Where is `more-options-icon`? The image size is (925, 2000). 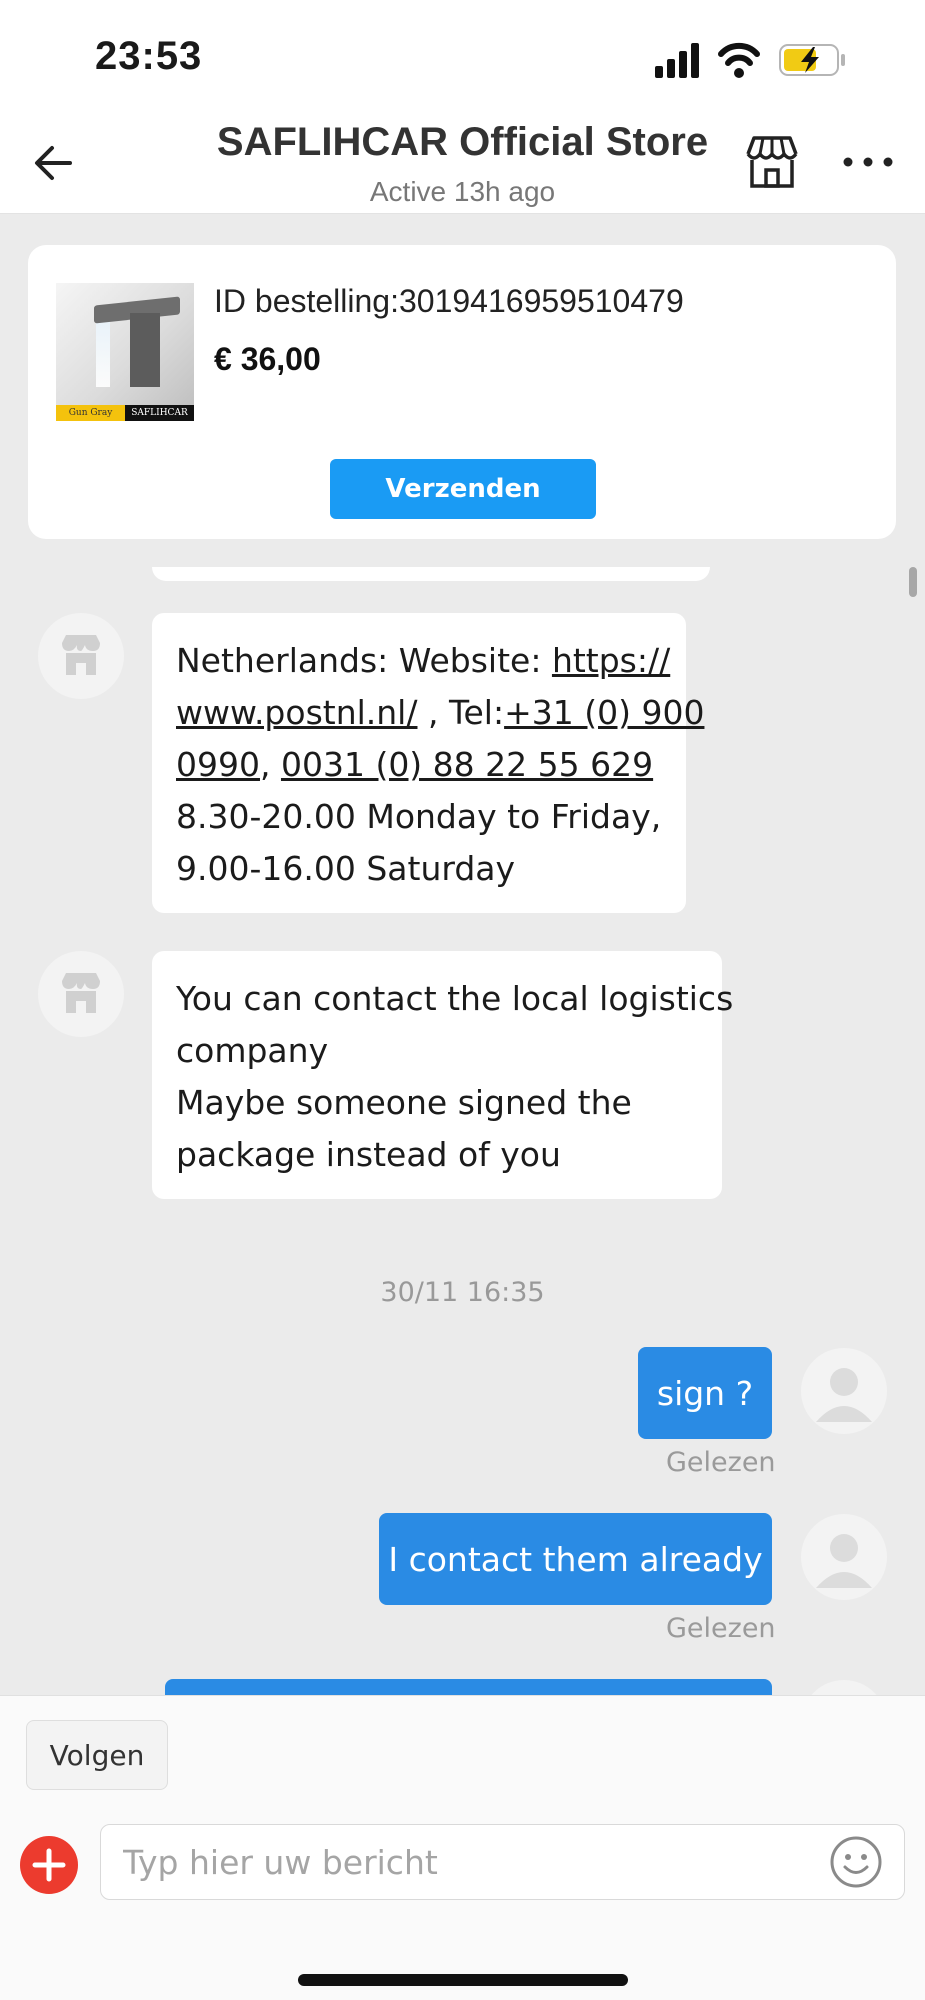 more-options-icon is located at coordinates (868, 162).